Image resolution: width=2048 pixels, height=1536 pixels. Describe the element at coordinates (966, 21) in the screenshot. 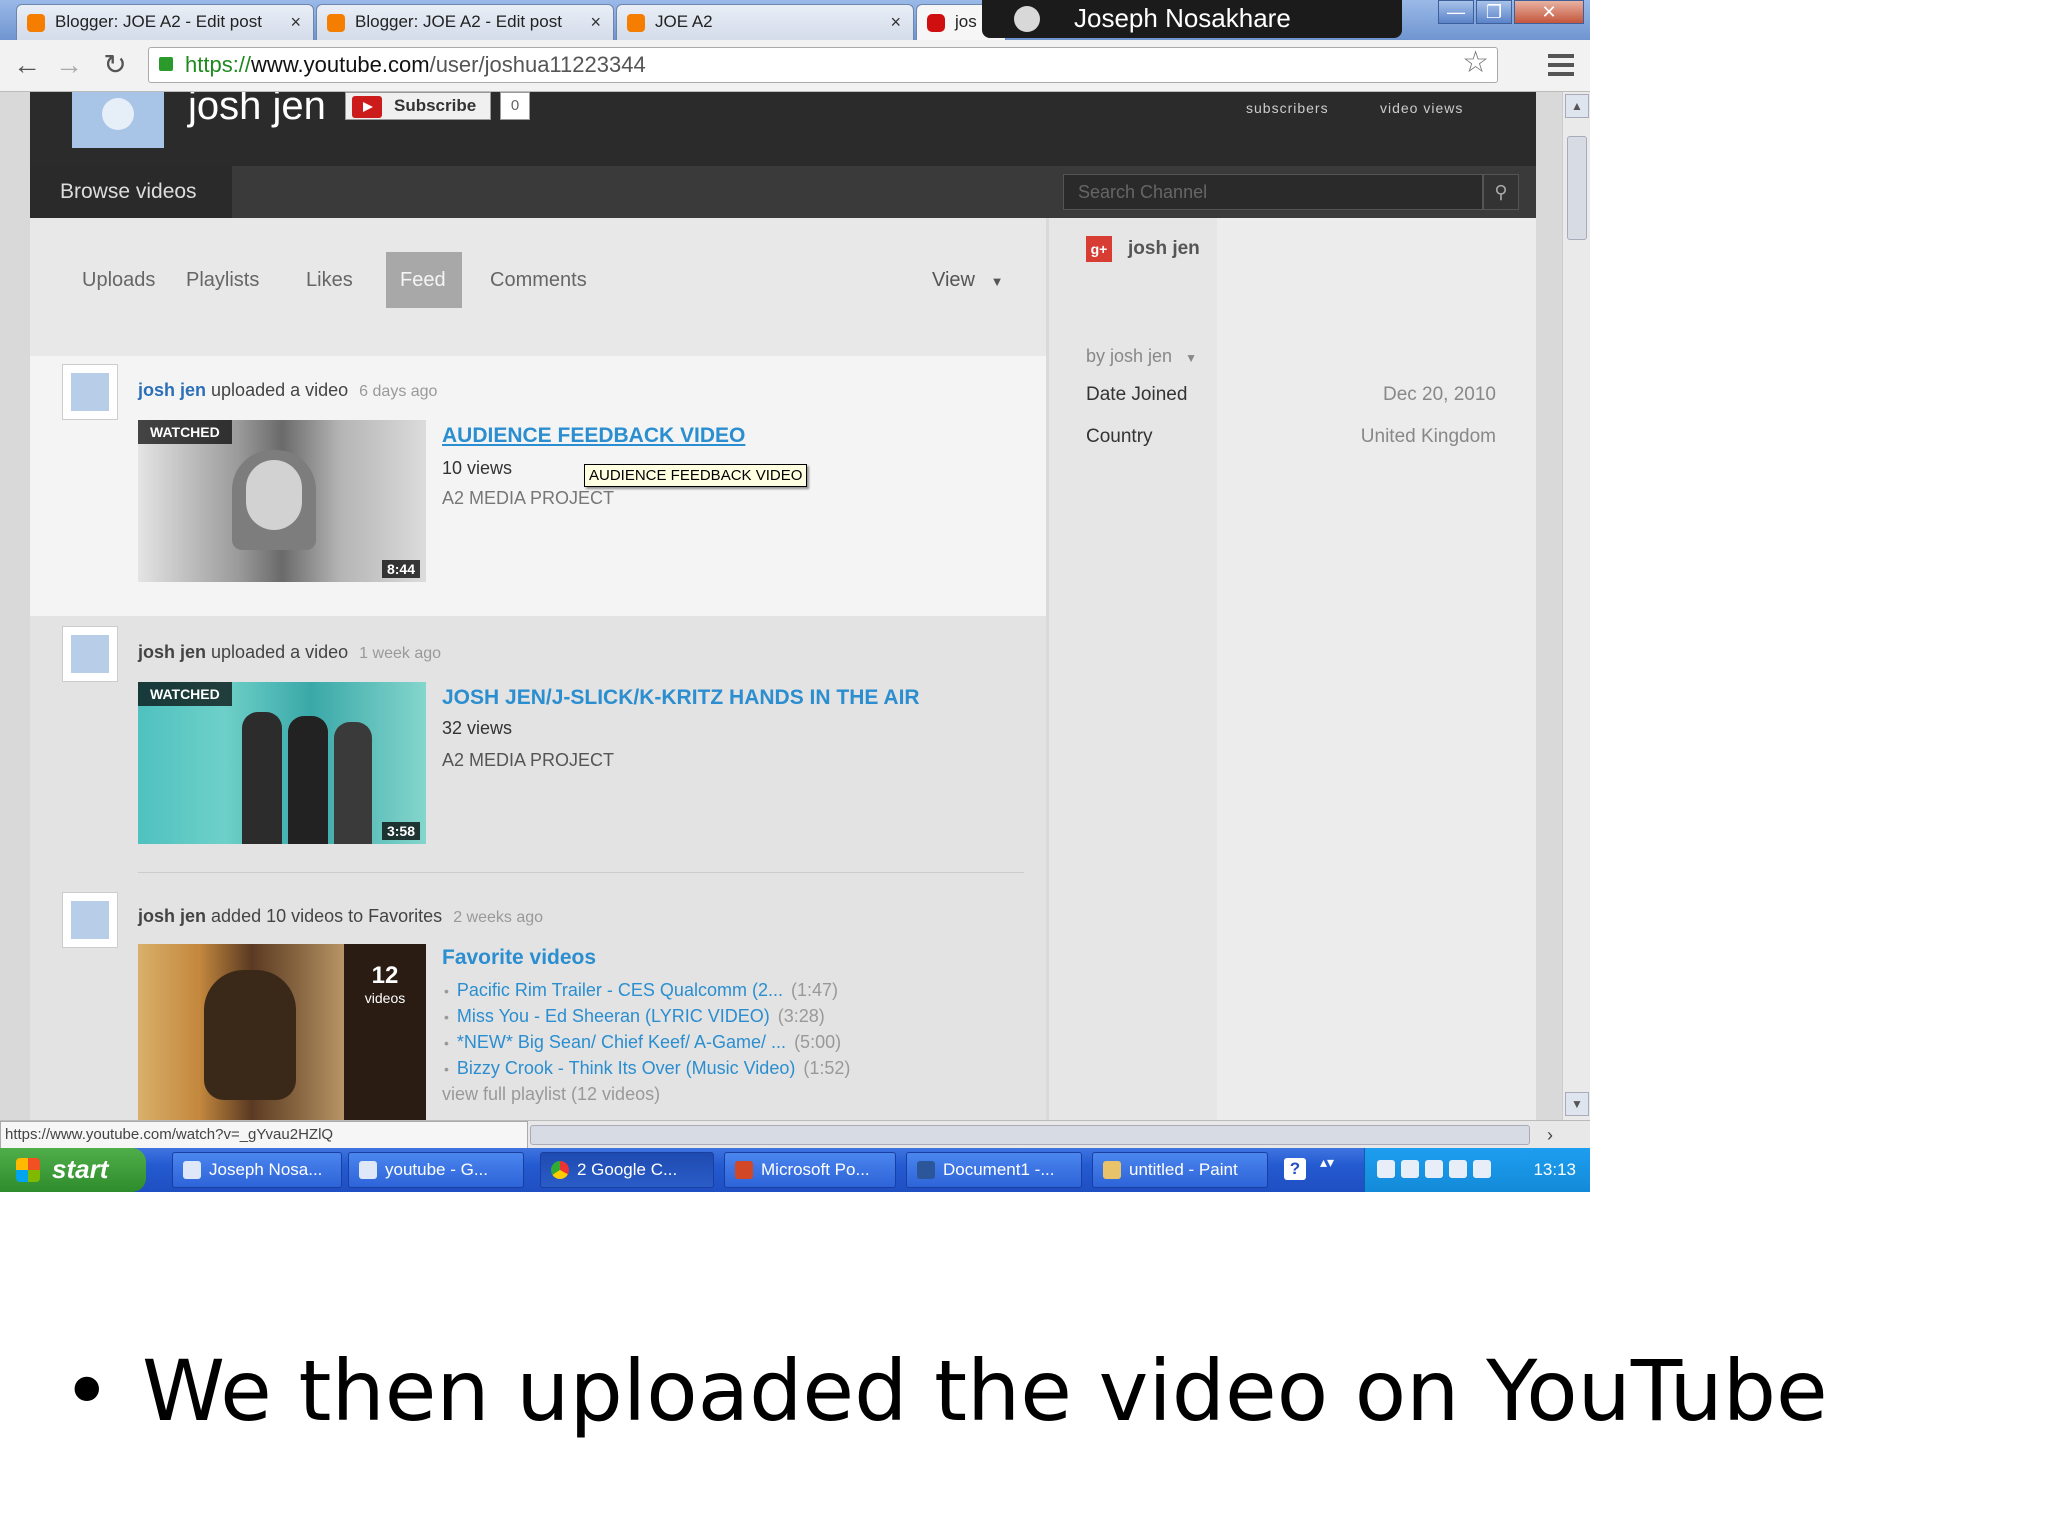

I see `tab-title: jos` at that location.